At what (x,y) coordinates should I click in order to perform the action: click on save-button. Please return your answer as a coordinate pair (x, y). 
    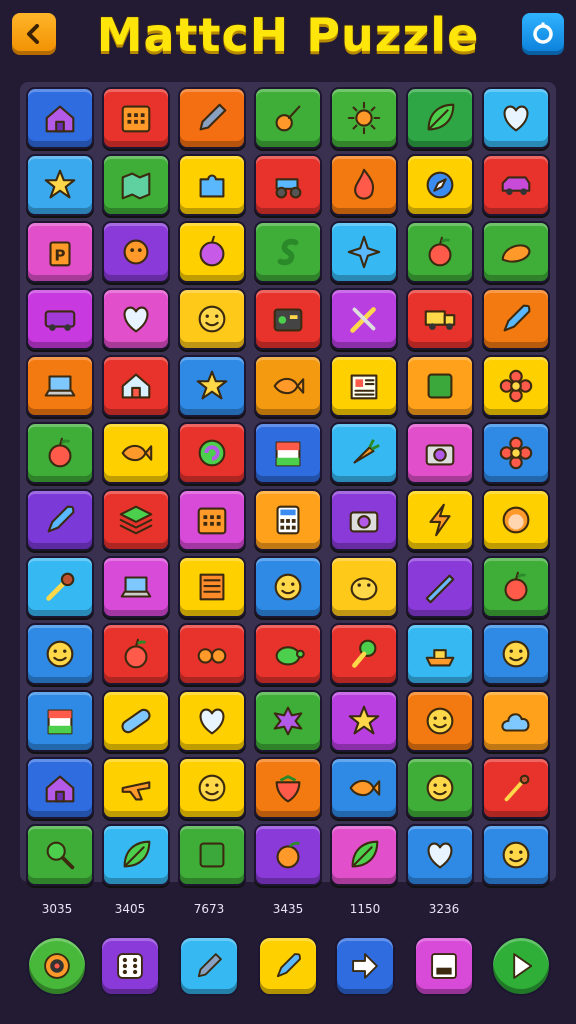
    Looking at the image, I should click on (444, 966).